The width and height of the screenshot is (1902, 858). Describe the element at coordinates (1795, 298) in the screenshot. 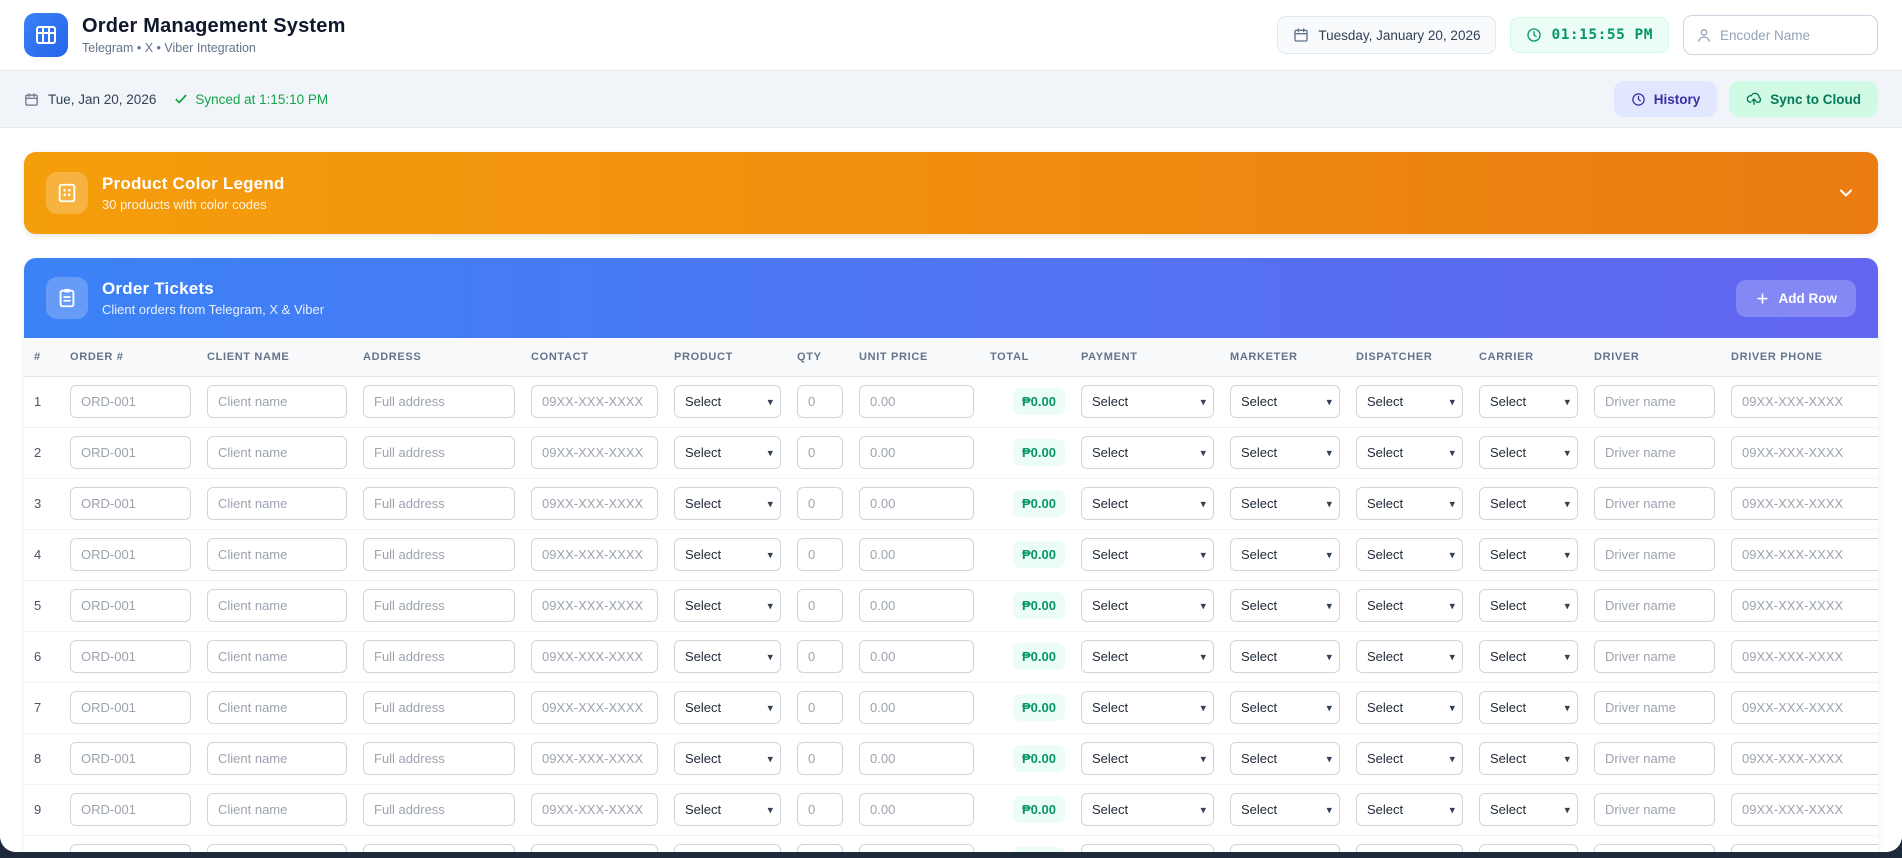

I see `add-row-button: Add Row` at that location.